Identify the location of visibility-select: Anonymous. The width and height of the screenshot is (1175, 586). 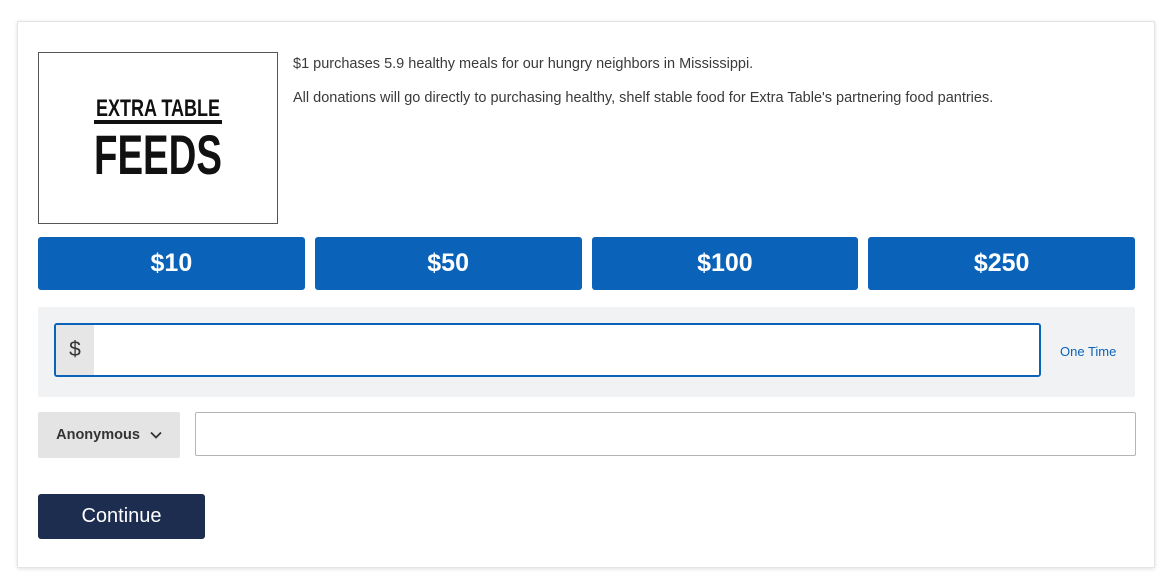
(109, 435).